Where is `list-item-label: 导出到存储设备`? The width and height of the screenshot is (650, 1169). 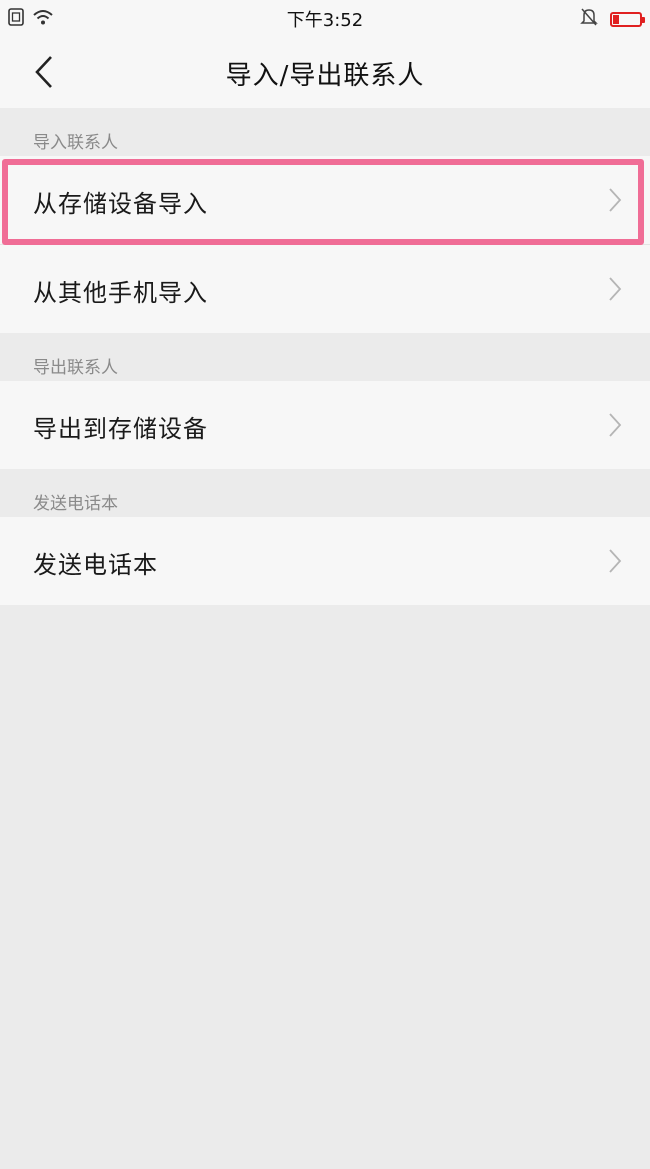 list-item-label: 导出到存储设备 is located at coordinates (120, 429).